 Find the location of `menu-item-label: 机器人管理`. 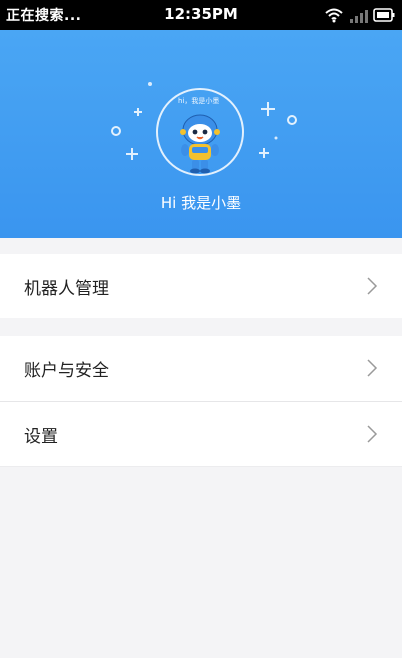

menu-item-label: 机器人管理 is located at coordinates (66, 289).